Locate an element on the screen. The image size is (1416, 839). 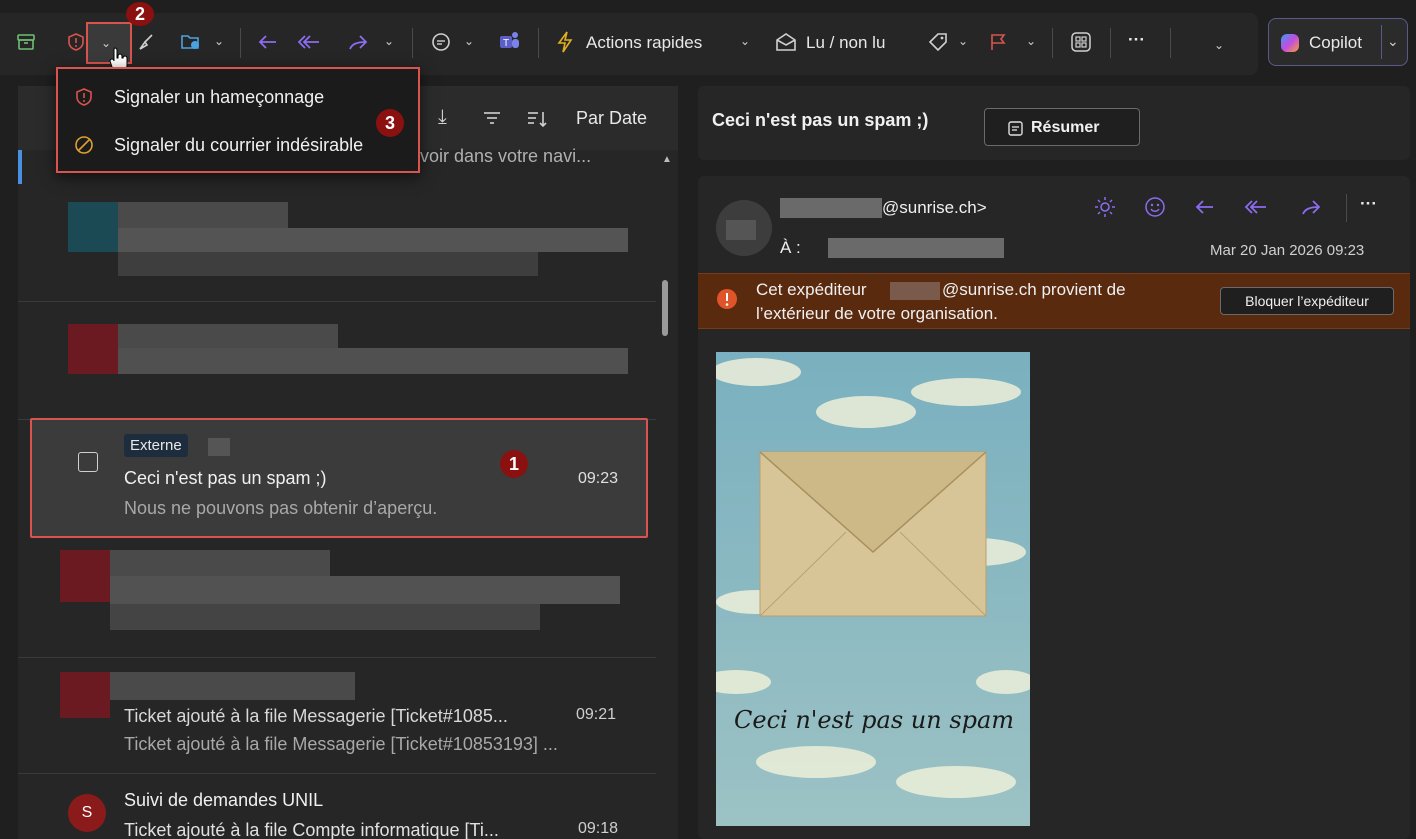
brightness-icon is located at coordinates (1105, 207).